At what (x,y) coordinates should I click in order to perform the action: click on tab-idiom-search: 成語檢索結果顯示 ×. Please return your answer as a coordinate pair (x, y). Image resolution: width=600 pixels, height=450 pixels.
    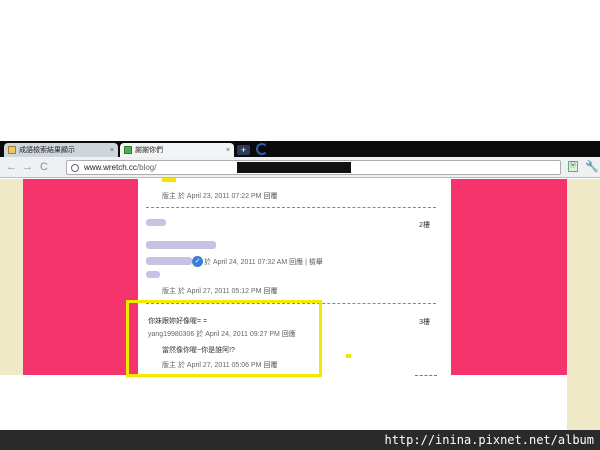
    Looking at the image, I should click on (61, 150).